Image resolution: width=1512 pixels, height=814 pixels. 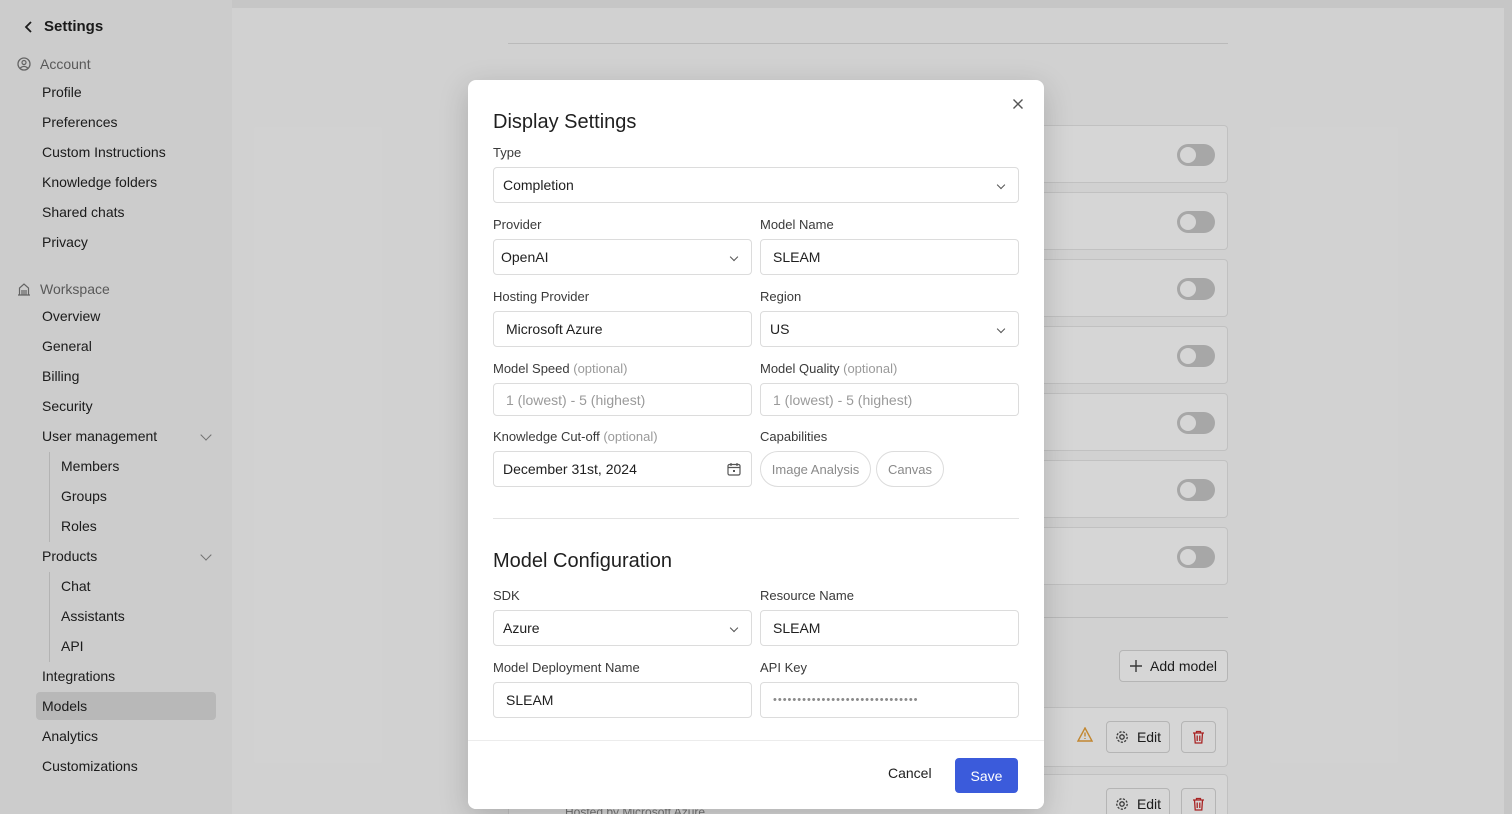 I want to click on capability-canvas: Canvas, so click(x=910, y=469).